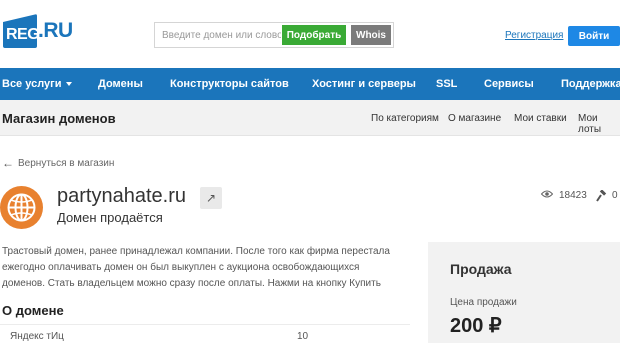  Describe the element at coordinates (32, 84) in the screenshot. I see `nav-item-label: Все услуги` at that location.